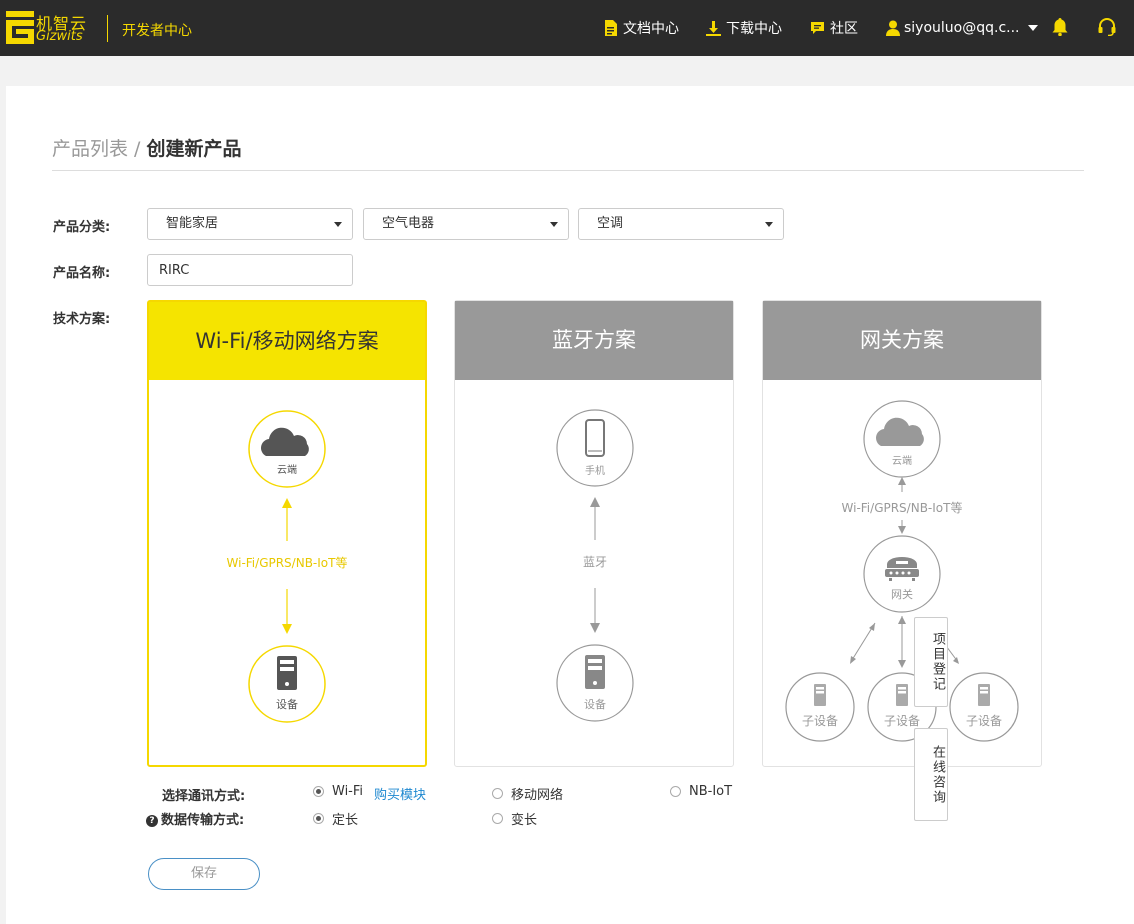 Image resolution: width=1134 pixels, height=924 pixels. I want to click on phone-label: 手机, so click(595, 470).